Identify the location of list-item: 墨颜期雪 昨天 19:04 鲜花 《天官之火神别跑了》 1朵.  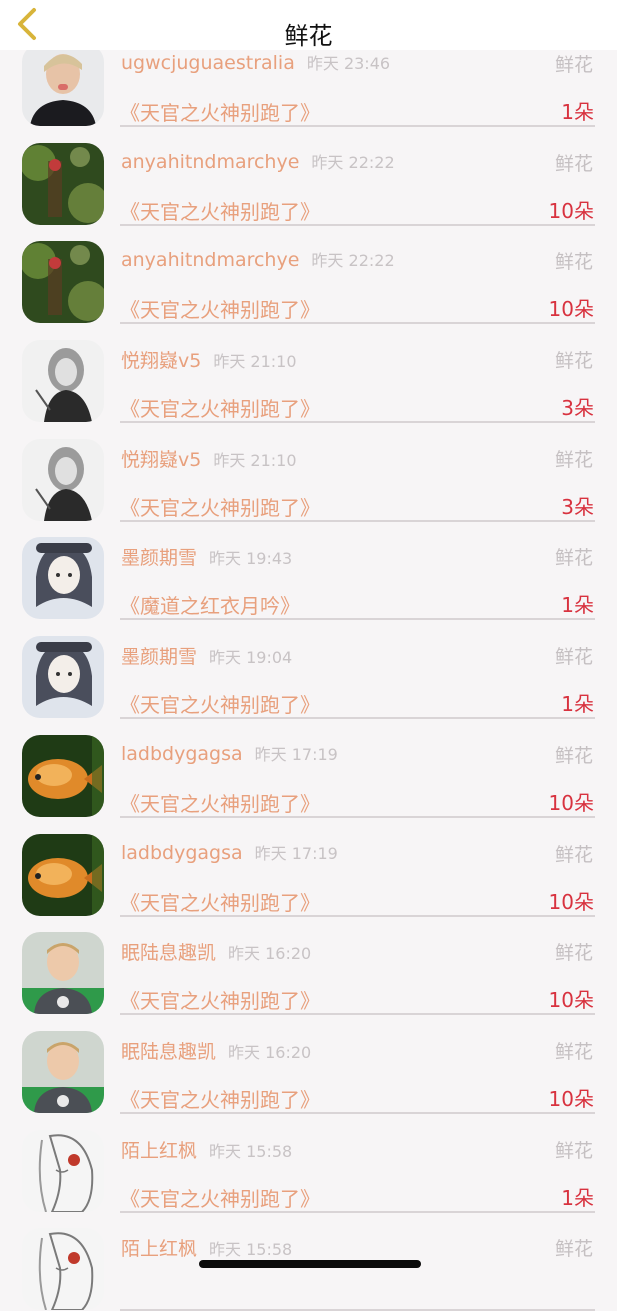
(308, 662).